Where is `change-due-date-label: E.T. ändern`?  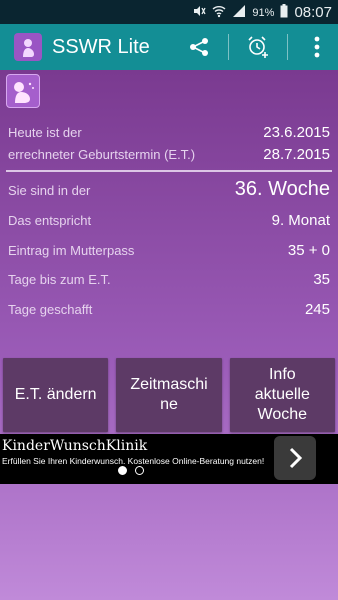 change-due-date-label: E.T. ändern is located at coordinates (55, 394).